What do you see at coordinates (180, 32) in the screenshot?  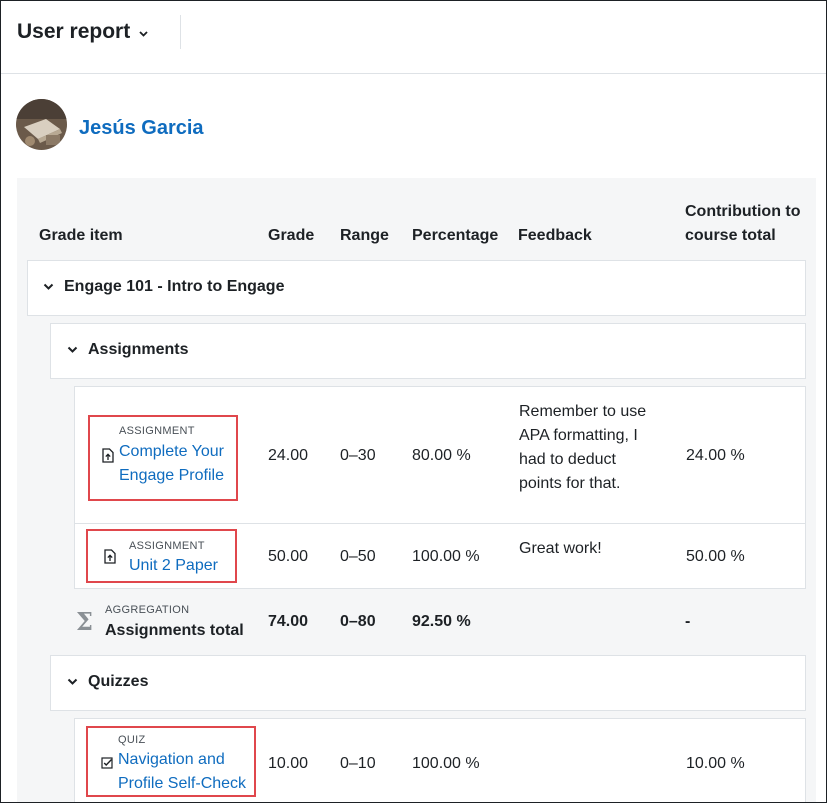 I see `header-divider` at bounding box center [180, 32].